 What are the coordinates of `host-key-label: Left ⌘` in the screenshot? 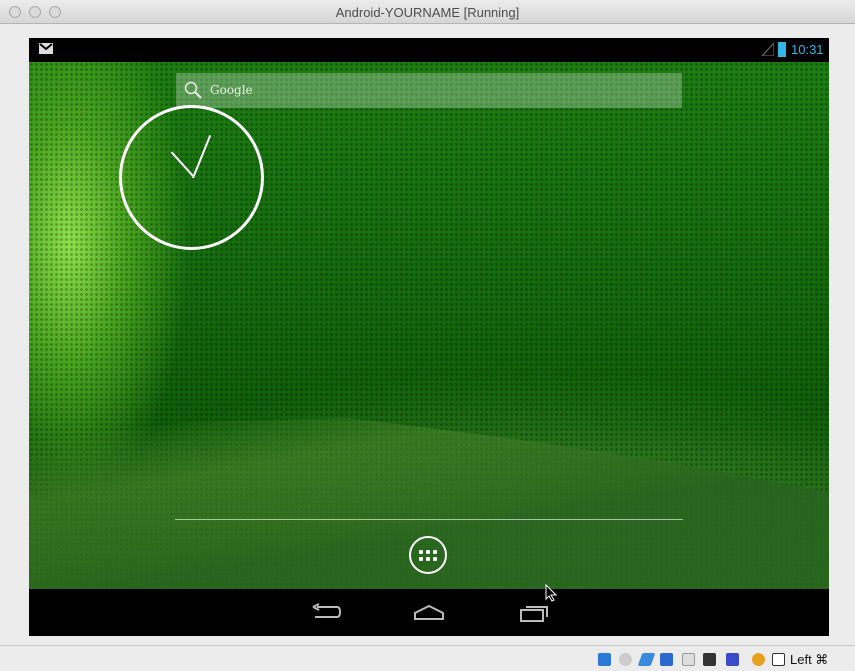 It's located at (809, 659).